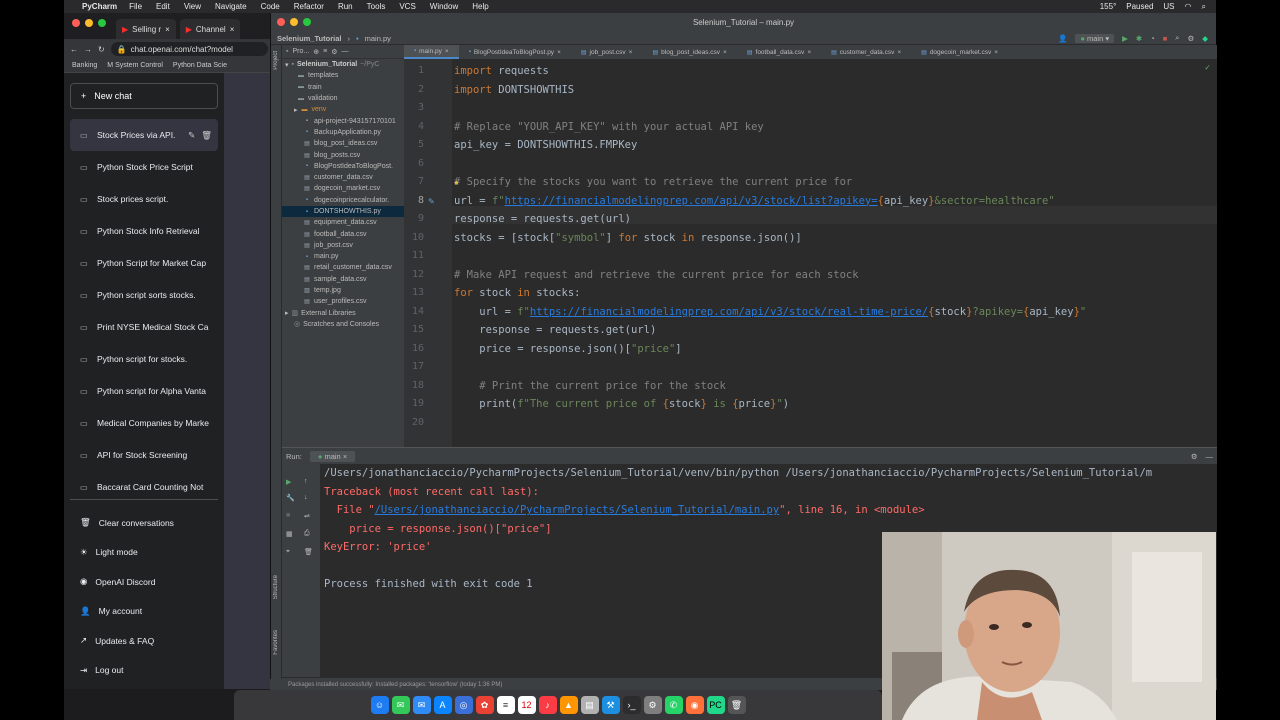  I want to click on conversation-item: ▭ Python script sorts stocks., so click(144, 295).